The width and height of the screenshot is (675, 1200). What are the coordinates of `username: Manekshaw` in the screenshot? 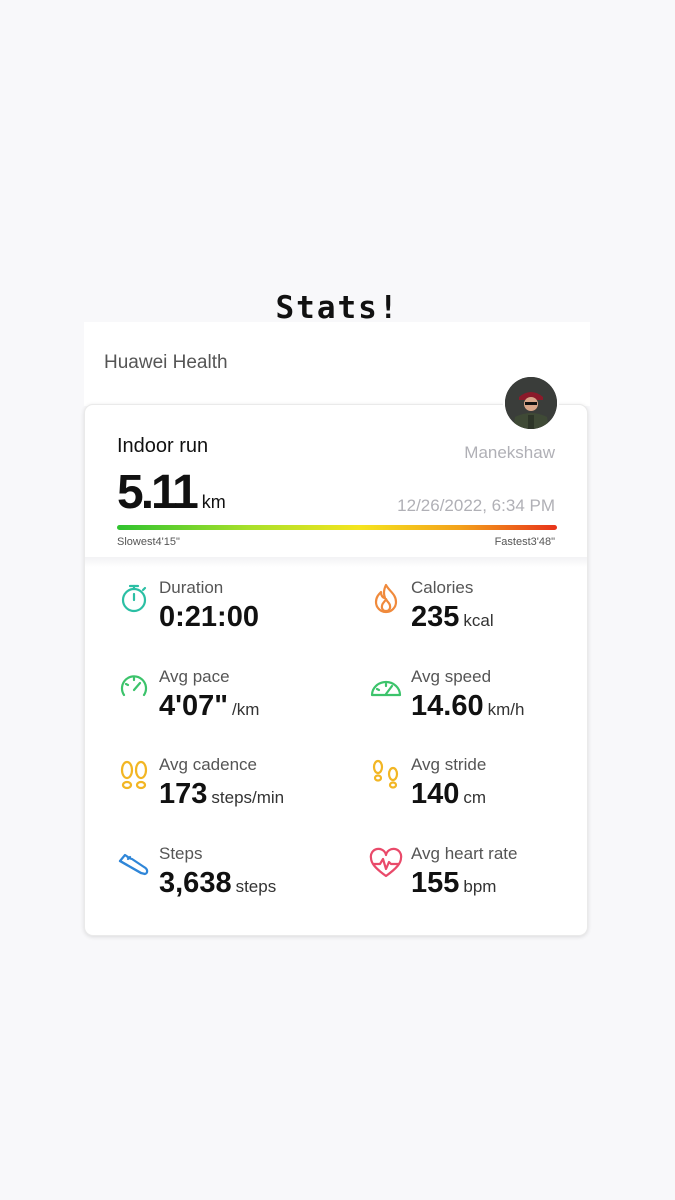 It's located at (509, 452).